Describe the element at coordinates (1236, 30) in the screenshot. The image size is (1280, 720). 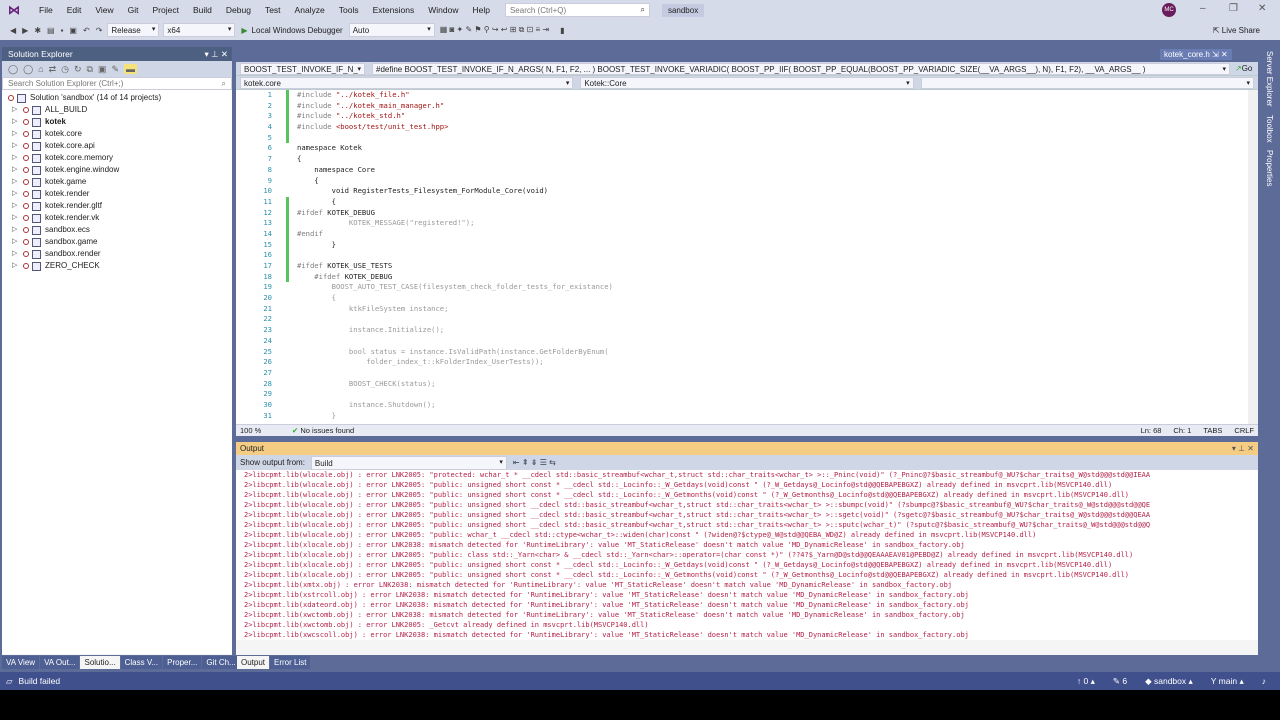
I see `live-share-button: ⇱ Live Share` at that location.